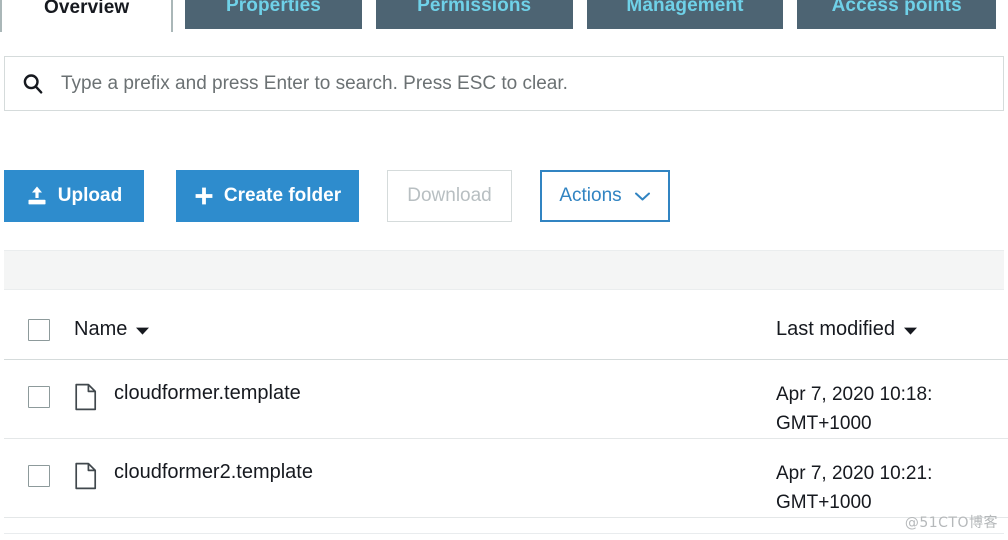  What do you see at coordinates (951, 523) in the screenshot?
I see `watermark: @51CTO博客` at bounding box center [951, 523].